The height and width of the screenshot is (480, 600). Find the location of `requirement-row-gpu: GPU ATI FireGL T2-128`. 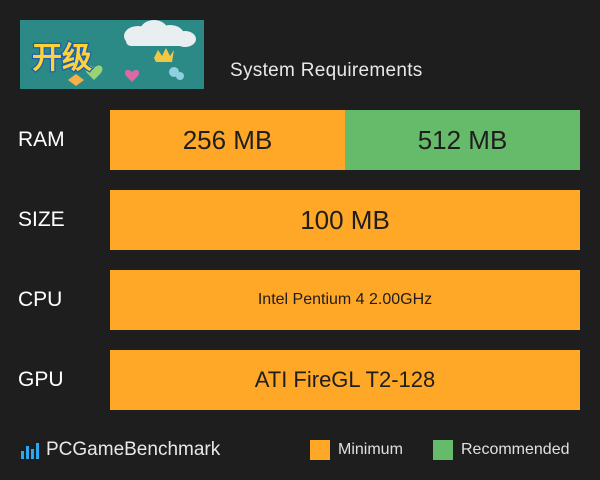

requirement-row-gpu: GPU ATI FireGL T2-128 is located at coordinates (300, 380).